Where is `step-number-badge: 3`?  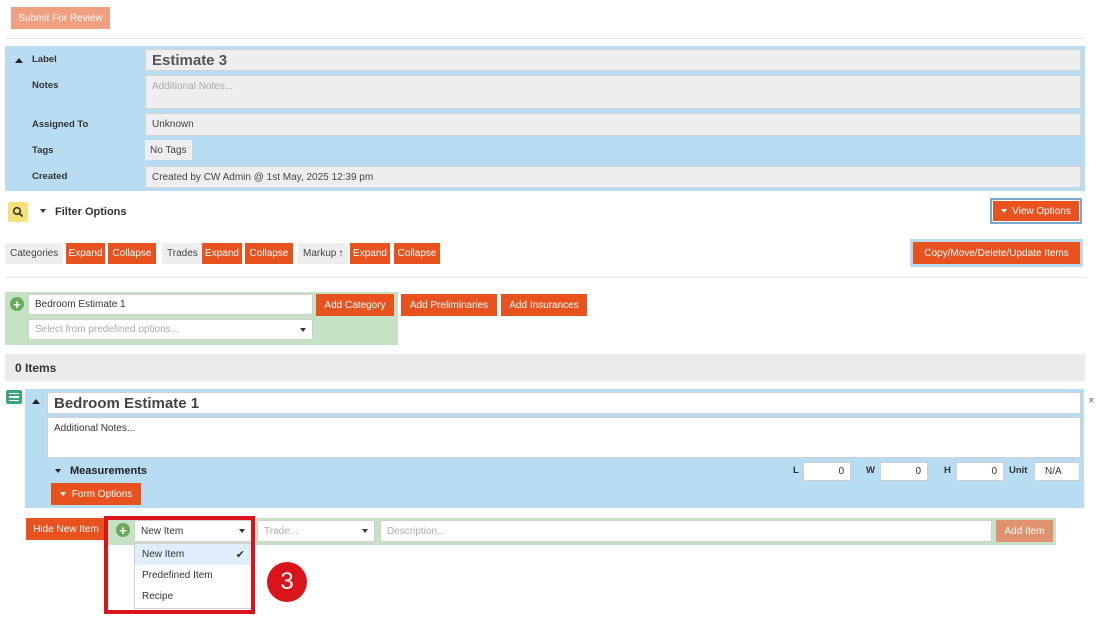
step-number-badge: 3 is located at coordinates (287, 582).